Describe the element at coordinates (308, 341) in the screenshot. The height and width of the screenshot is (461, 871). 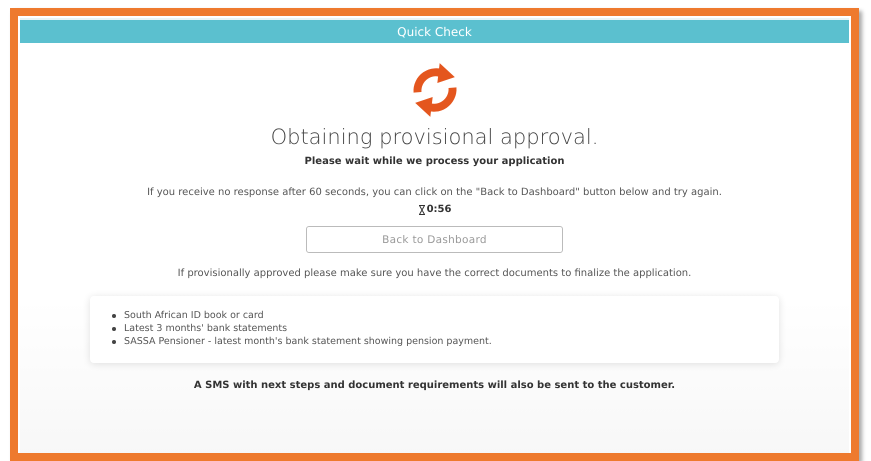
I see `document-item: SASSA Pensioner - latest month's bank statement showing pension payment.` at that location.